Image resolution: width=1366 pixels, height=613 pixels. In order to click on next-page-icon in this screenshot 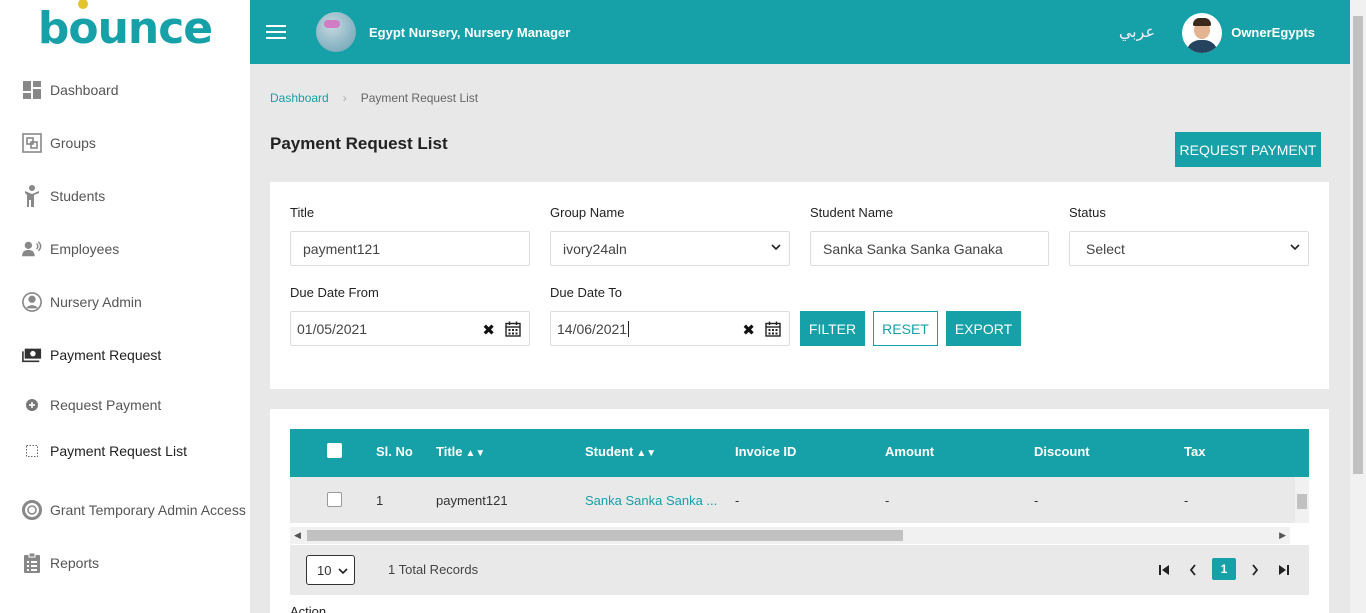, I will do `click(1255, 570)`.